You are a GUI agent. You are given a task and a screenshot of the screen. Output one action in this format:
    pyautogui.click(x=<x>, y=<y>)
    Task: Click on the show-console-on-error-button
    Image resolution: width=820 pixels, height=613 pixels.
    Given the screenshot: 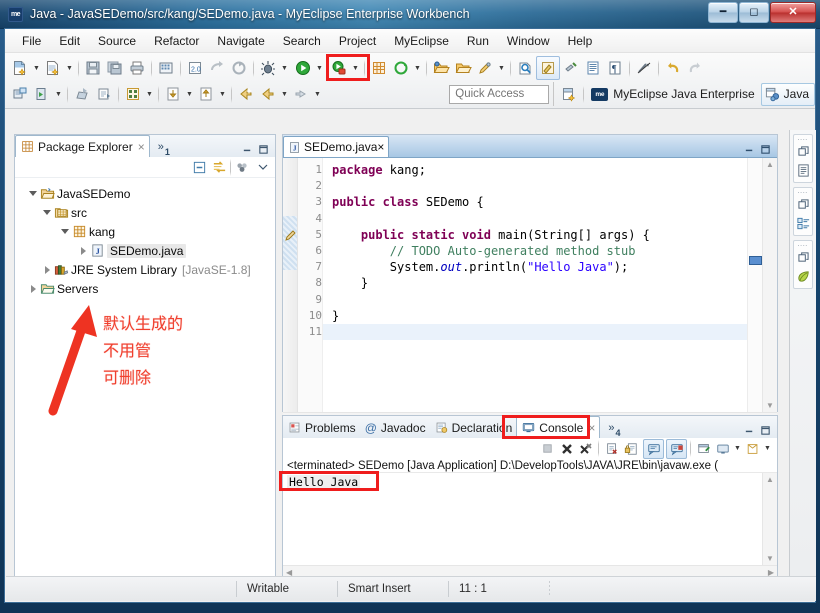 What is the action you would take?
    pyautogui.click(x=676, y=448)
    